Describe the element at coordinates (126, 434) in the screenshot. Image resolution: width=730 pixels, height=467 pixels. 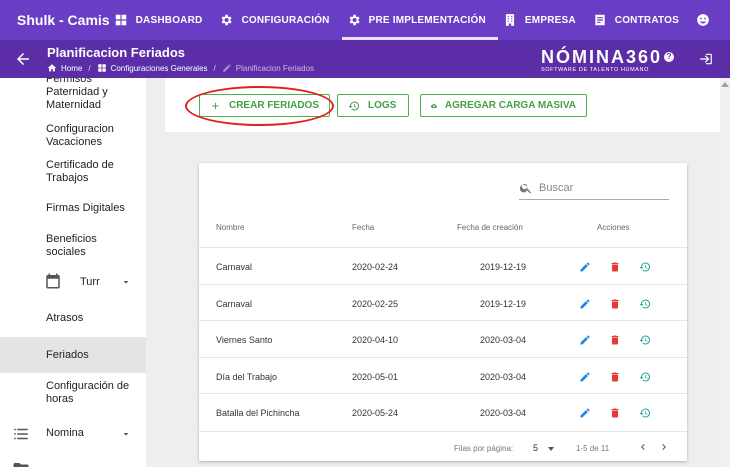
I see `chevron-down-icon` at that location.